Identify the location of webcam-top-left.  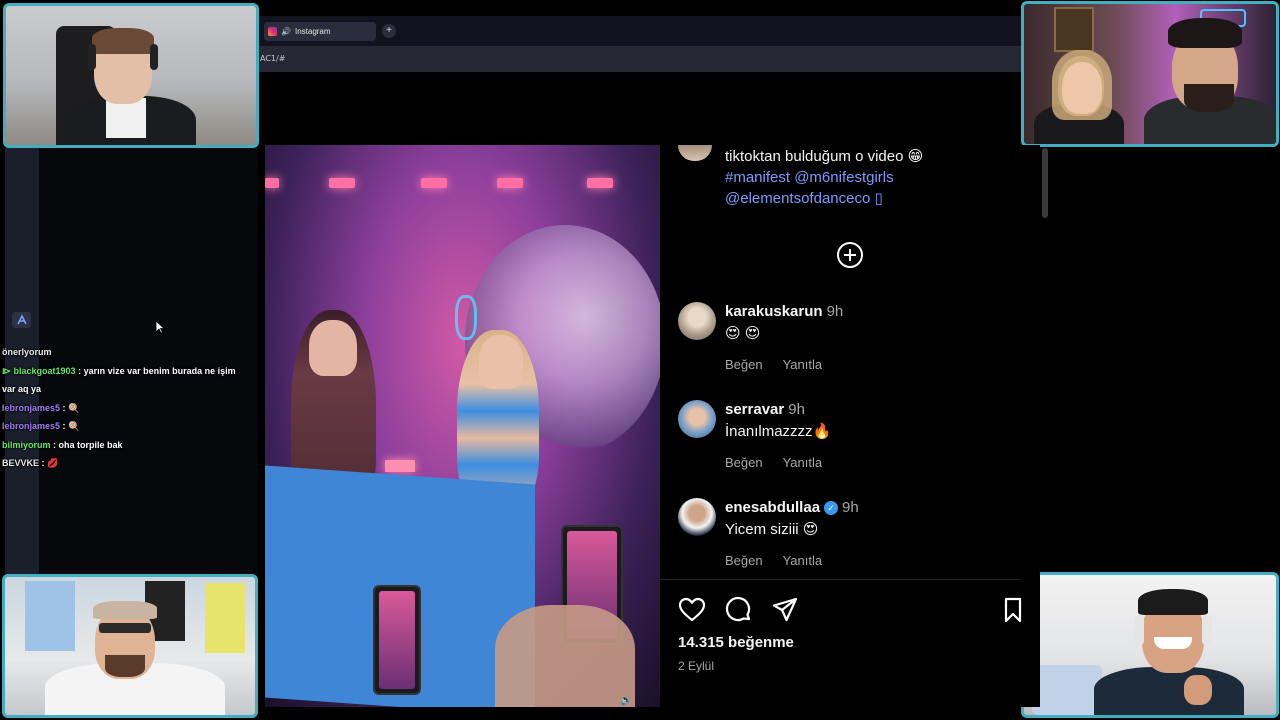
(131, 75).